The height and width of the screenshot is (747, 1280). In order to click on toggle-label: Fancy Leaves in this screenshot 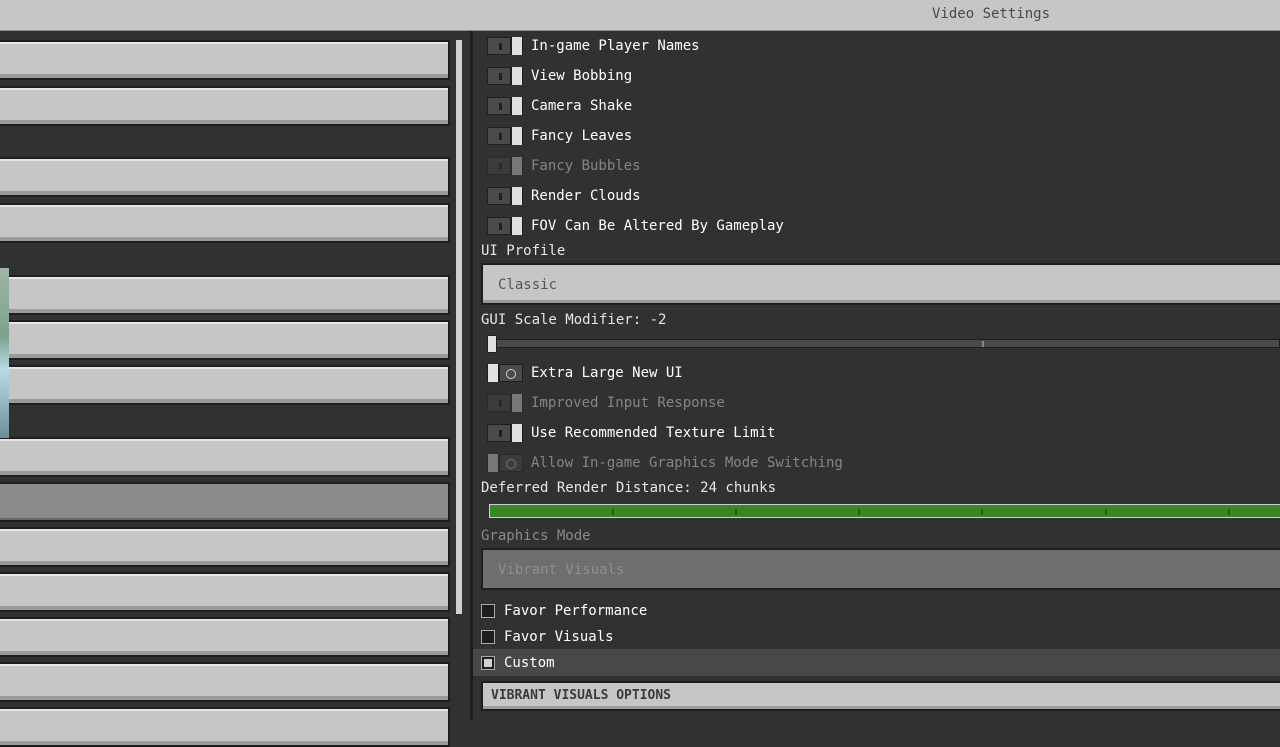, I will do `click(582, 136)`.